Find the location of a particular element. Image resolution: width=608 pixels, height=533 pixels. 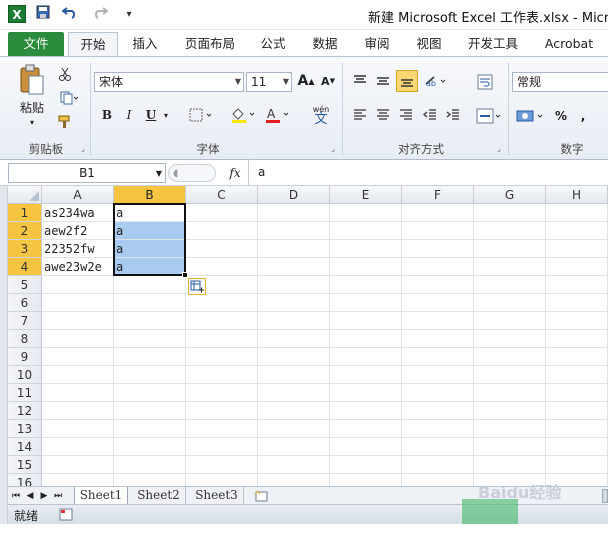

phonetic-button: wén 文 is located at coordinates (321, 115).